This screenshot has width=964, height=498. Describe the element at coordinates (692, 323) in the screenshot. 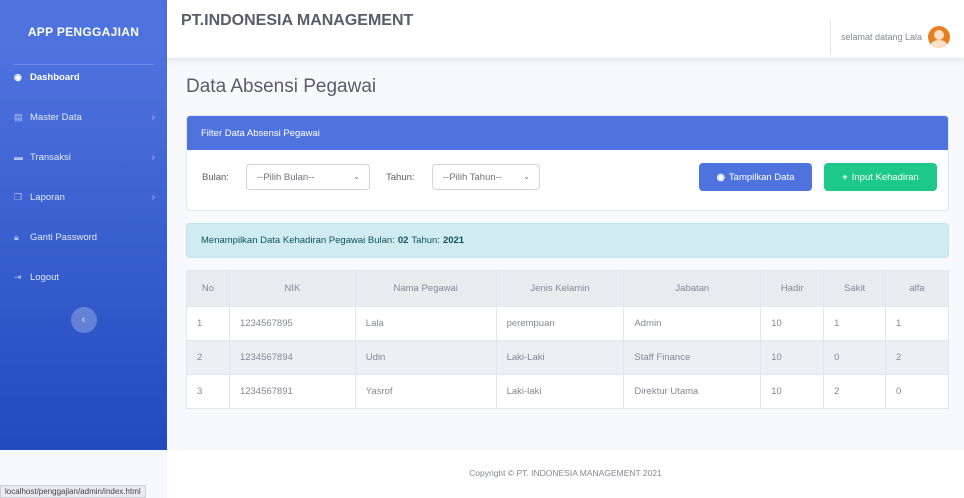

I see `table-cell: Admin` at that location.